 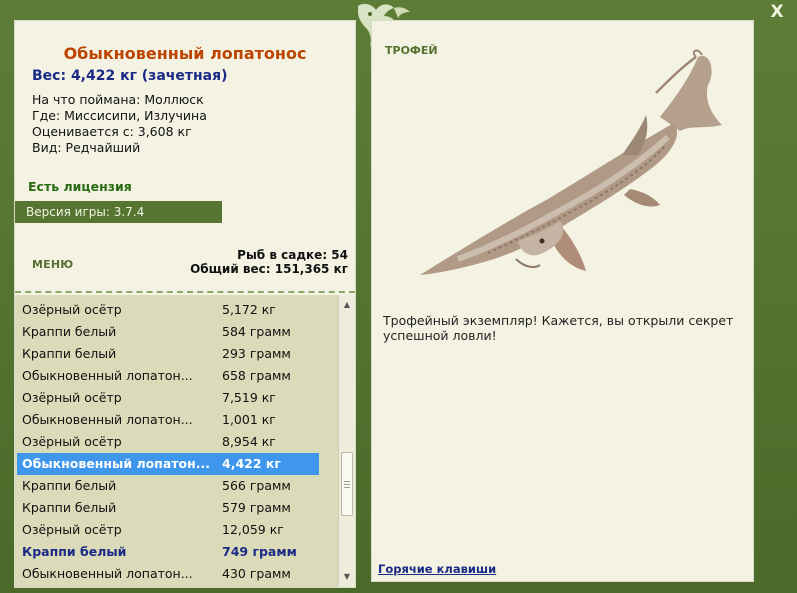 I want to click on catch-fish-weight: 584 грамм, so click(x=256, y=331).